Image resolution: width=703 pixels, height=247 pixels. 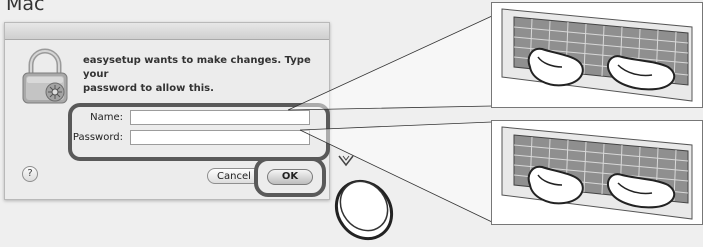 What do you see at coordinates (366, 200) in the screenshot?
I see `button-press-illustration` at bounding box center [366, 200].